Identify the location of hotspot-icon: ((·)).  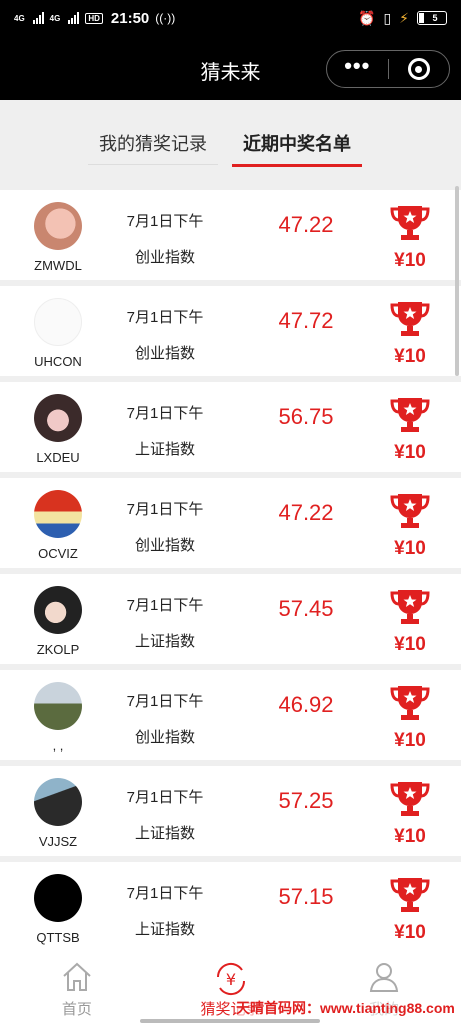
(165, 18).